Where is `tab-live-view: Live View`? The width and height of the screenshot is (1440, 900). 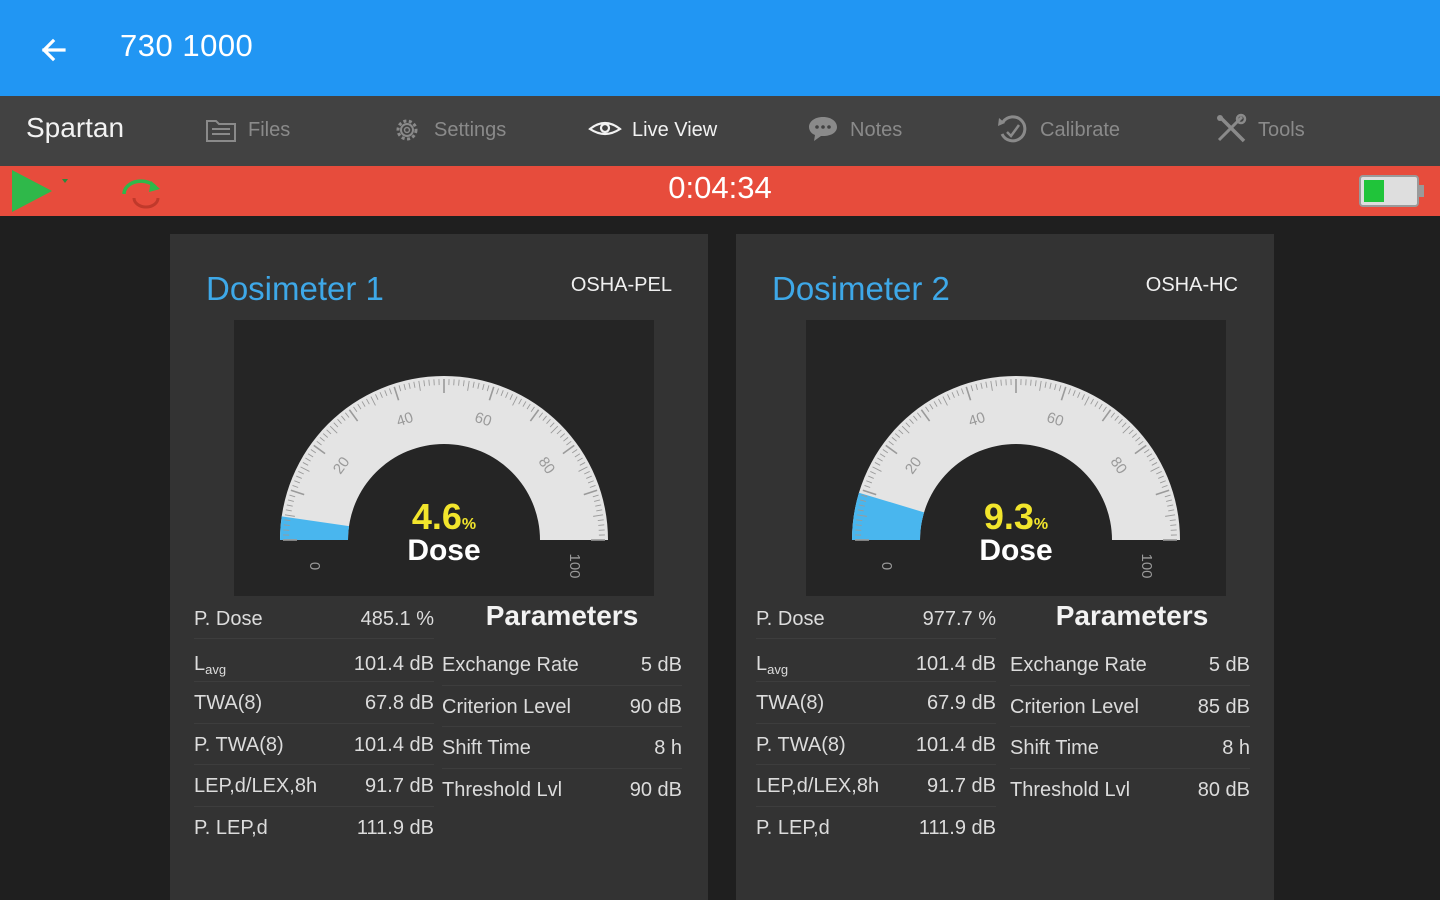
tab-live-view: Live View is located at coordinates (652, 130).